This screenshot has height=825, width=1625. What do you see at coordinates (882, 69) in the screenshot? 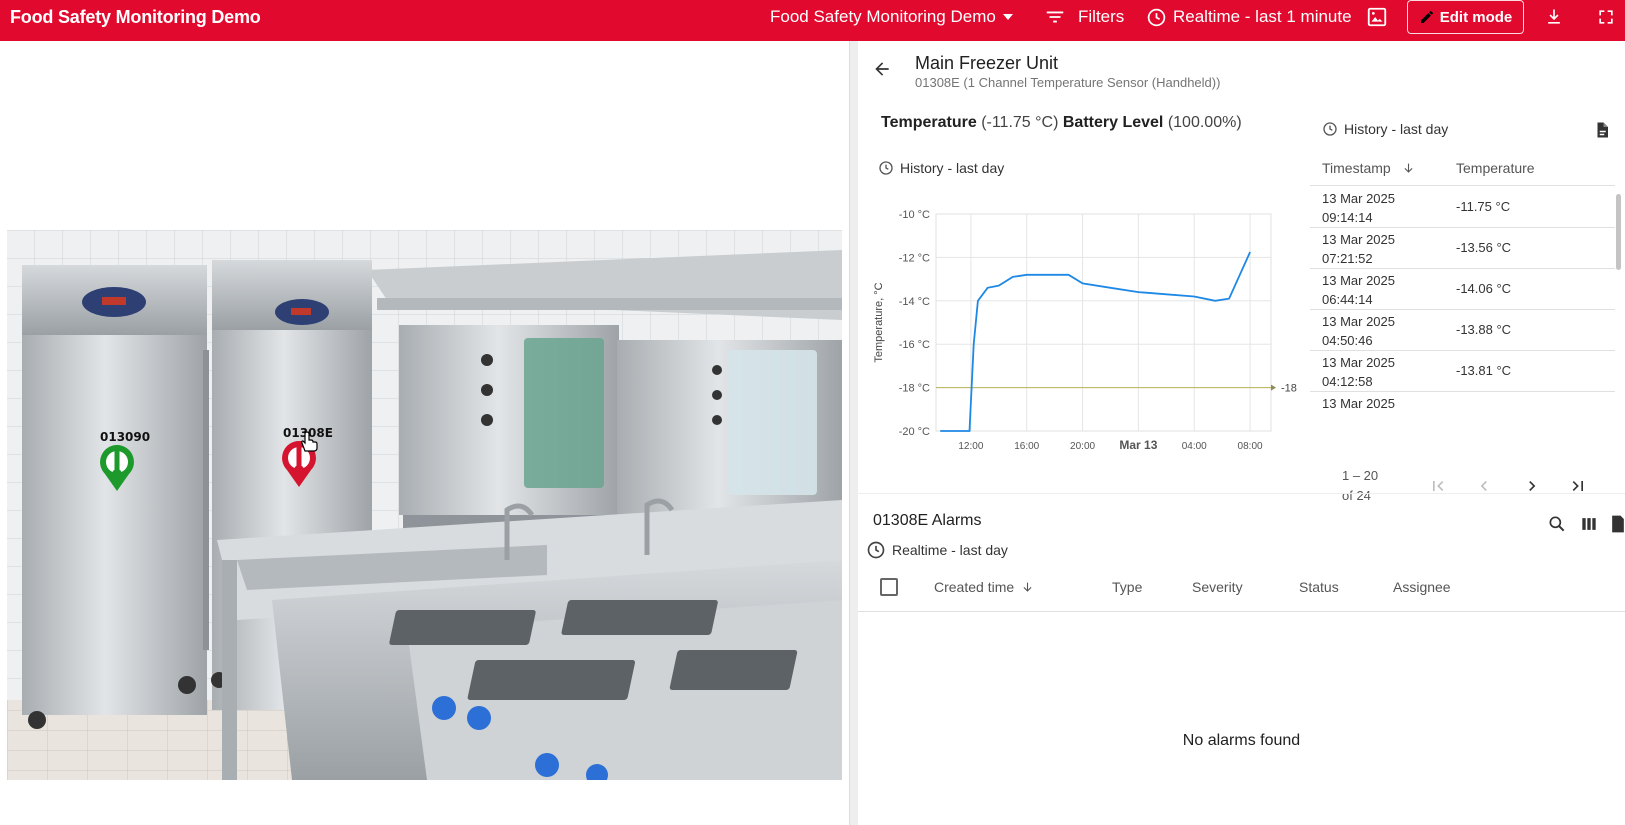
I see `back-arrow-icon` at bounding box center [882, 69].